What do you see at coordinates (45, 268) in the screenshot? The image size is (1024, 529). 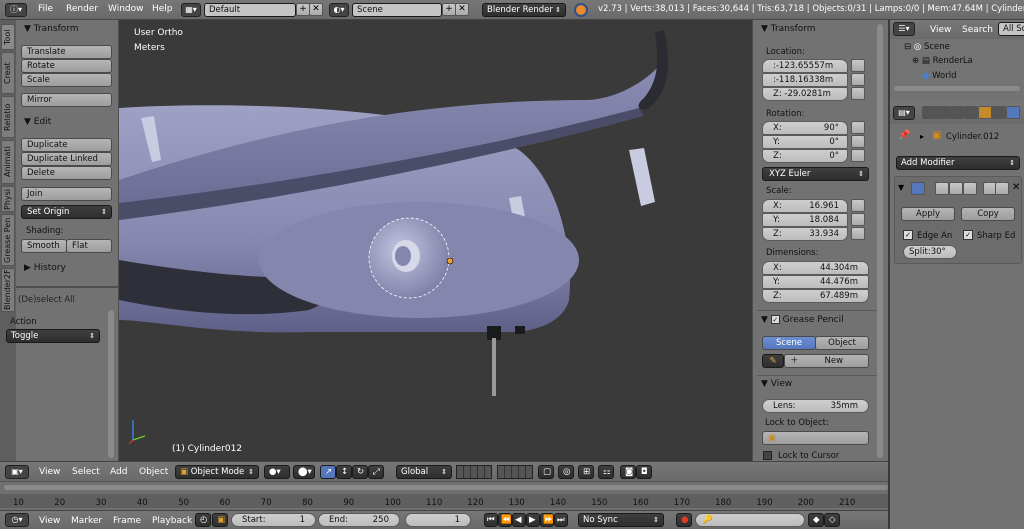 I see `history-panel-header: ▶ History` at bounding box center [45, 268].